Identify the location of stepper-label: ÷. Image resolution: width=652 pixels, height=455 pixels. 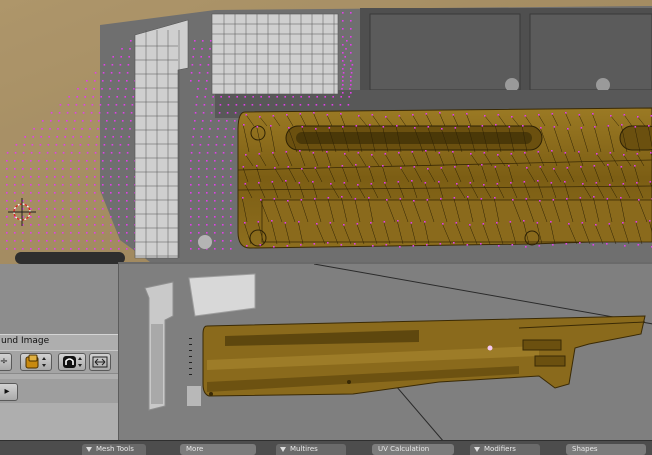
(4, 361).